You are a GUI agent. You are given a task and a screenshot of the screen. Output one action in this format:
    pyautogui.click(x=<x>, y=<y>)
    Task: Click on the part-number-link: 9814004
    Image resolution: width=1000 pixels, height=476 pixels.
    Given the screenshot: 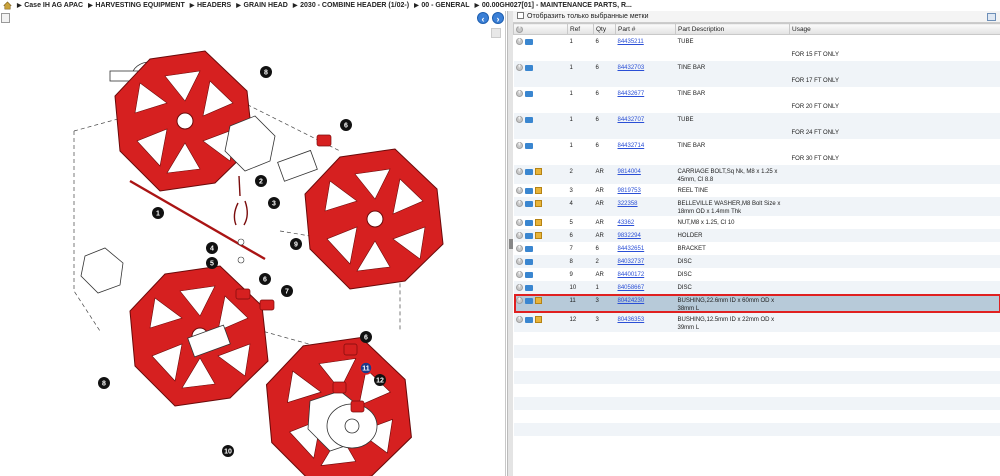 What is the action you would take?
    pyautogui.click(x=629, y=172)
    